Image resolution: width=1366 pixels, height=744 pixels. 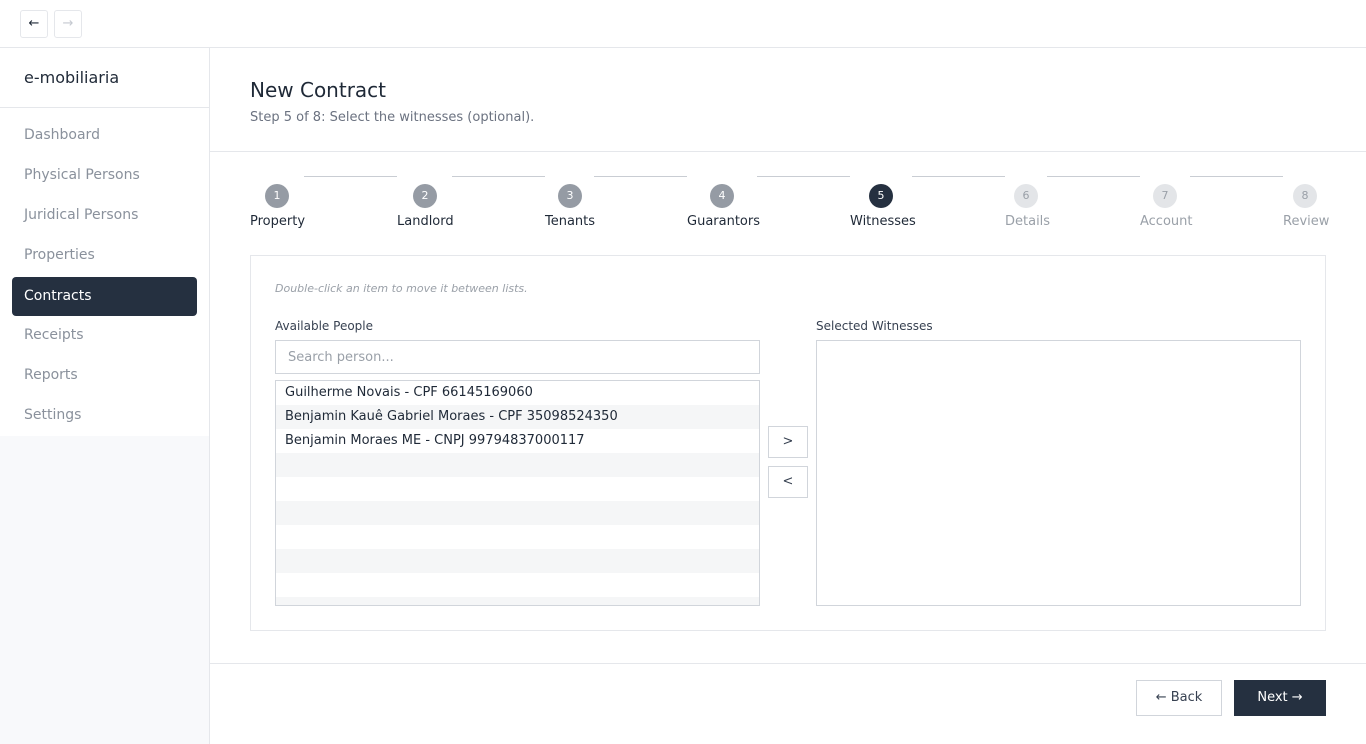 What do you see at coordinates (104, 215) in the screenshot?
I see `sidebar-item-juridical-persons: Juridical Persons` at bounding box center [104, 215].